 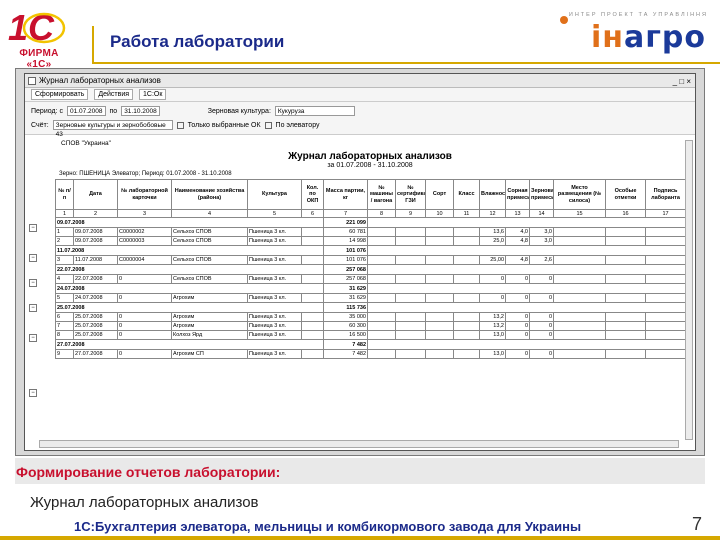 What do you see at coordinates (95, 213) in the screenshot?
I see `column-number: 2` at bounding box center [95, 213].